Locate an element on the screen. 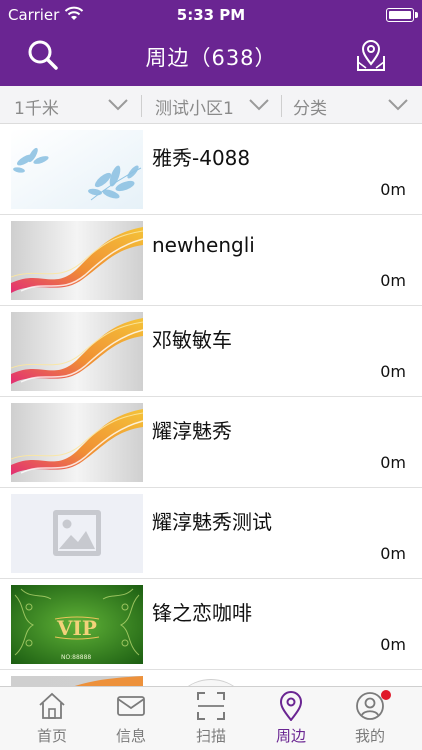  tab-bar: 首页 信息 扫描 周边 我的 is located at coordinates (211, 718).